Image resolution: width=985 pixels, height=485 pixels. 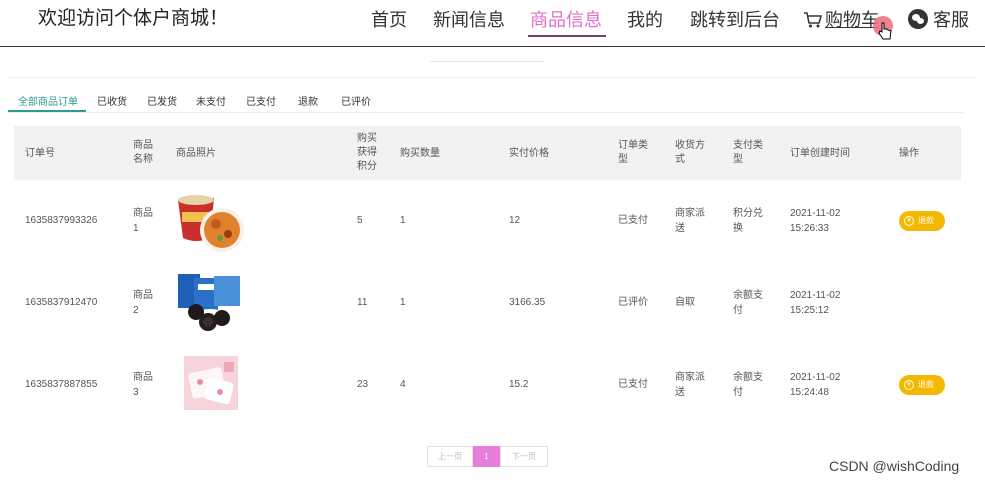 What do you see at coordinates (211, 383) in the screenshot?
I see `product-image-snack-pack` at bounding box center [211, 383].